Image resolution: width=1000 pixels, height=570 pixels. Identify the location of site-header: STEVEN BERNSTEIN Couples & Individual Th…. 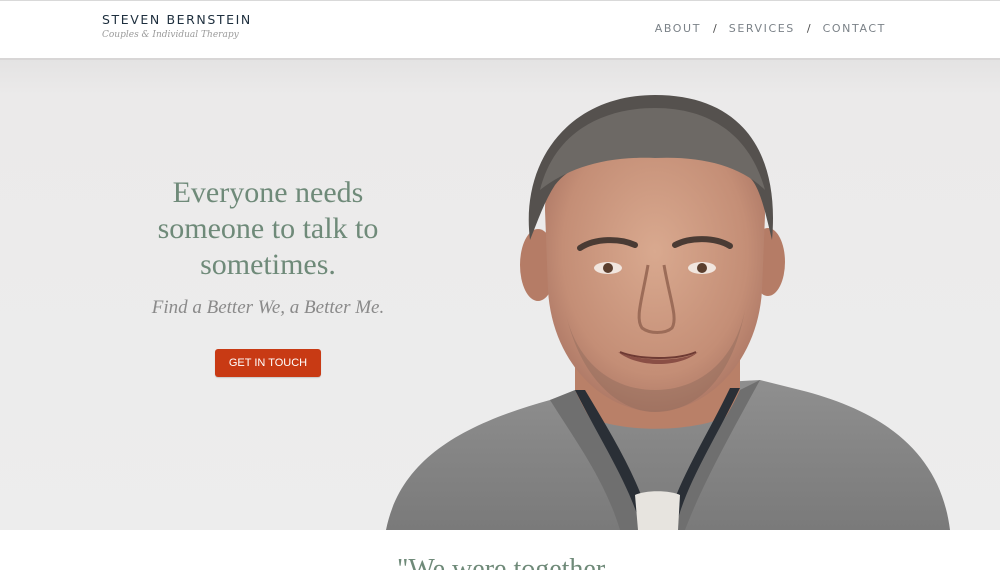
(500, 30).